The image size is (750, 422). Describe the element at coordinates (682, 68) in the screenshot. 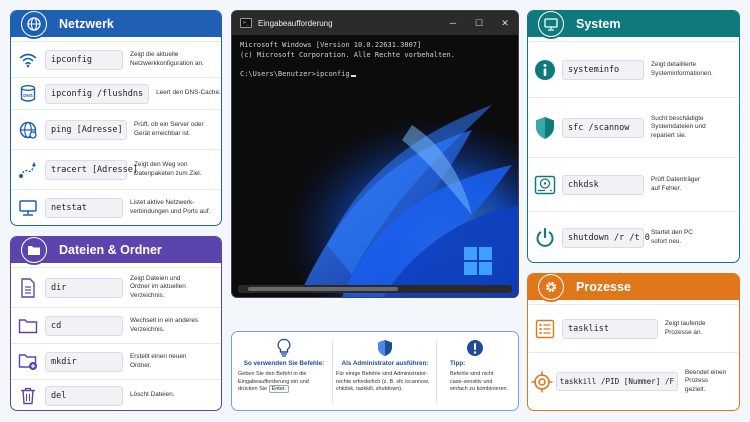

I see `command-description: Zeigt detaillierte Systeminformationen.` at that location.